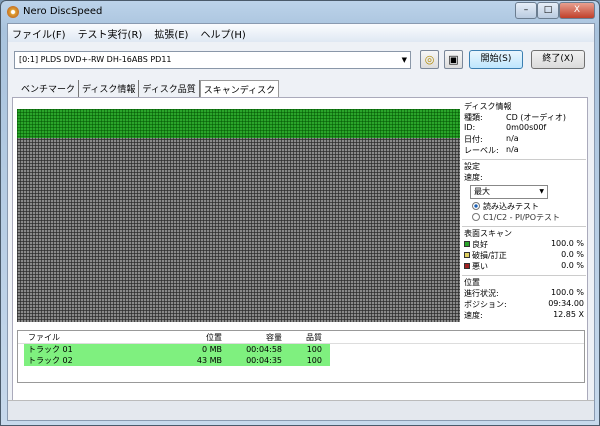  I want to click on cell-size: 00:04:58, so click(264, 349).